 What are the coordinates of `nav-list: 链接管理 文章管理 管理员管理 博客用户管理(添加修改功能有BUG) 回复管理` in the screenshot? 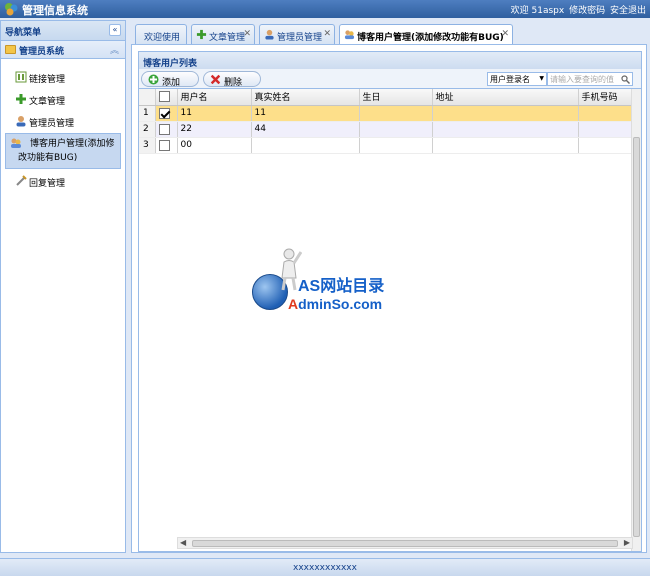 It's located at (63, 125).